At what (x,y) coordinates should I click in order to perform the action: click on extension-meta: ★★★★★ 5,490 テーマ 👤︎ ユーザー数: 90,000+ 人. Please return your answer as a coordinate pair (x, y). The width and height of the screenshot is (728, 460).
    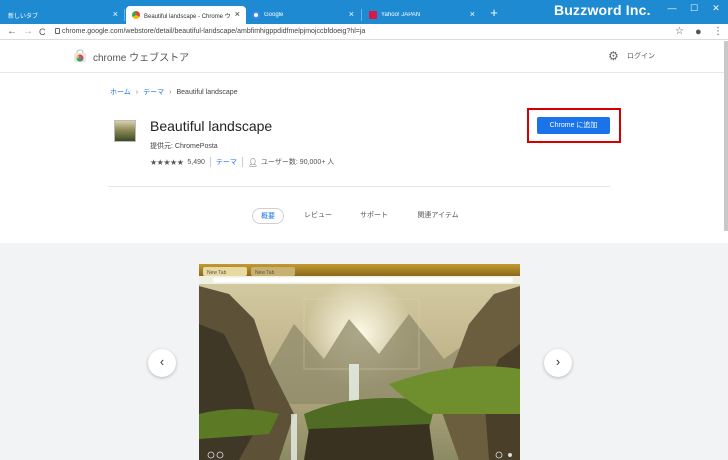
    Looking at the image, I should click on (242, 162).